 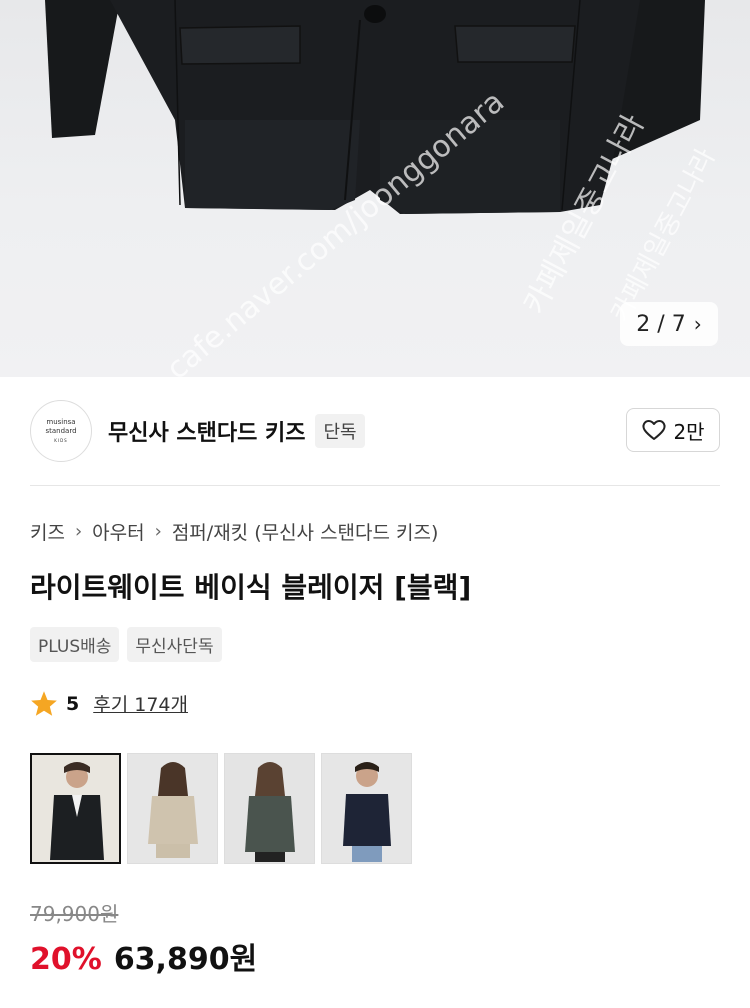 What do you see at coordinates (375, 431) in the screenshot?
I see `brand-row: musinsa standard KIDS 무신사 스탠다드 키즈 단독 2만` at bounding box center [375, 431].